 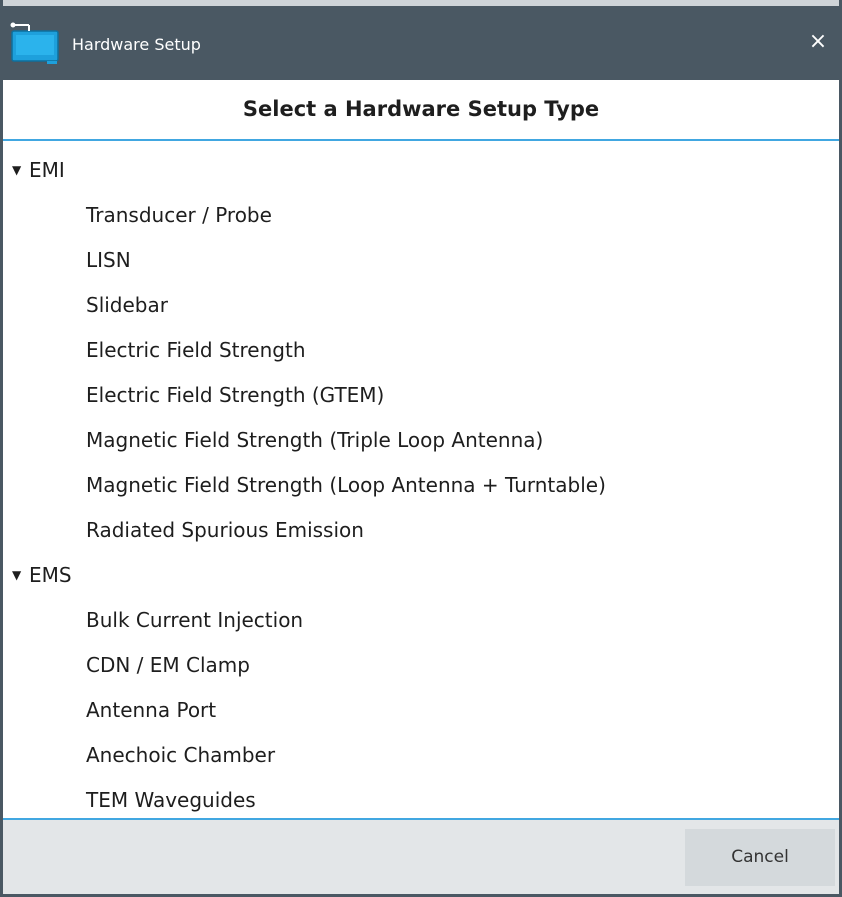 What do you see at coordinates (421, 620) in the screenshot?
I see `tree-item: Bulk Current Injection` at bounding box center [421, 620].